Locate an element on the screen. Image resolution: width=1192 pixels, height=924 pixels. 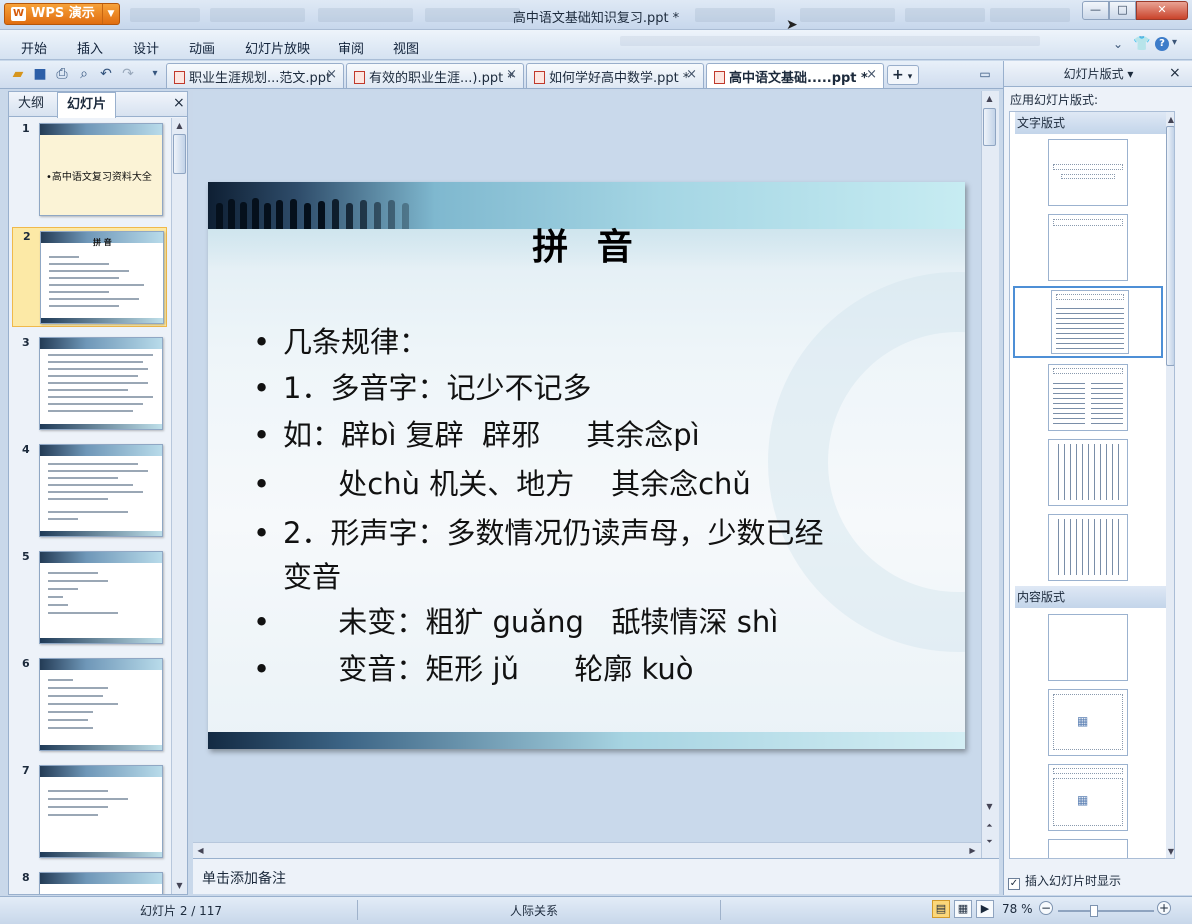
open-icon: ▰ is located at coordinates (18, 74).